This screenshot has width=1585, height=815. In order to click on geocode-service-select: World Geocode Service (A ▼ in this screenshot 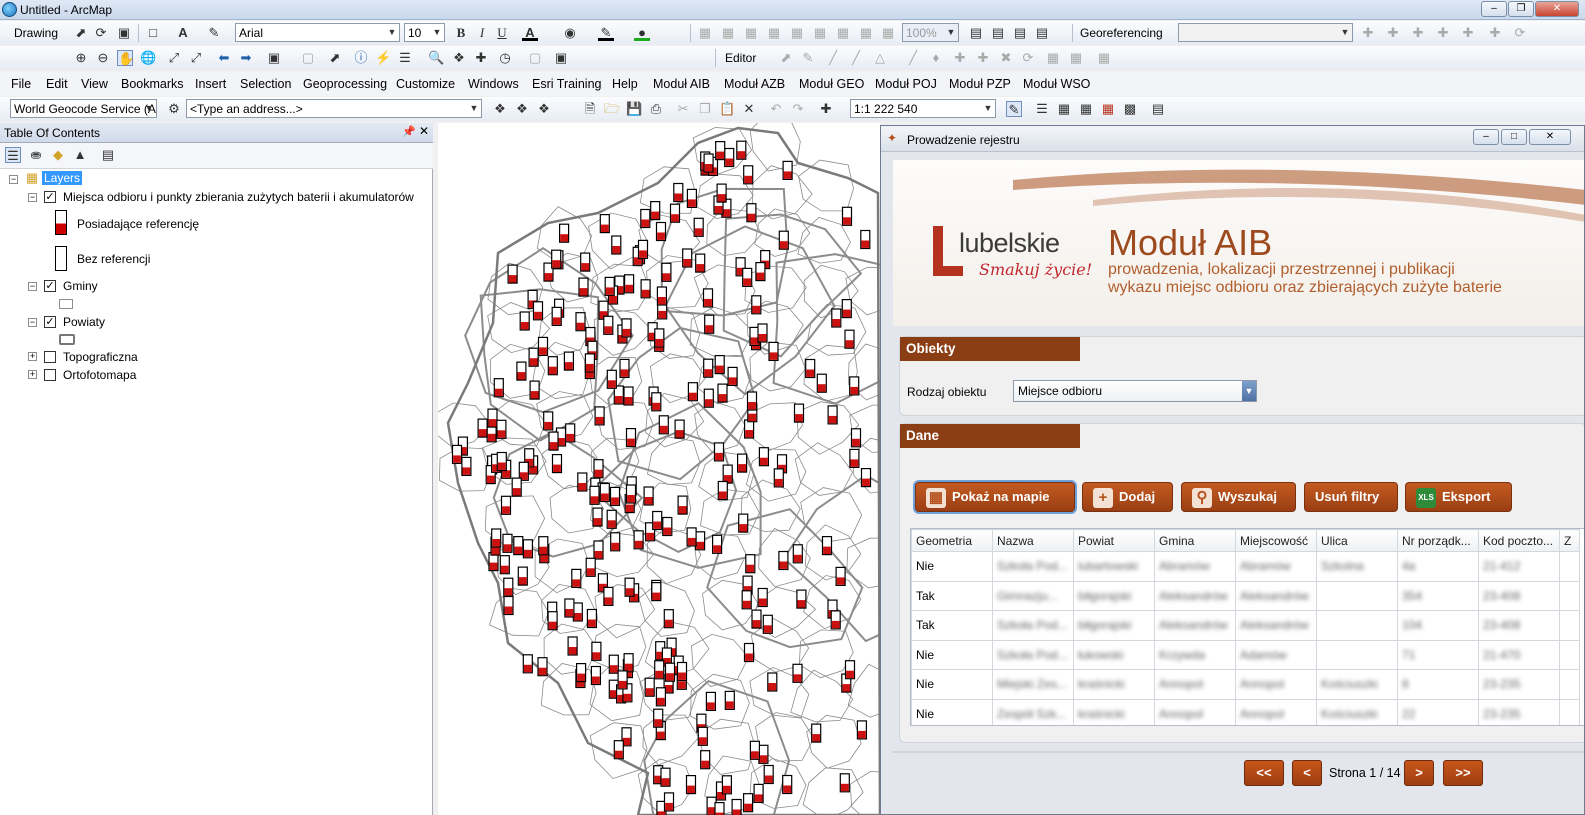, I will do `click(83, 108)`.